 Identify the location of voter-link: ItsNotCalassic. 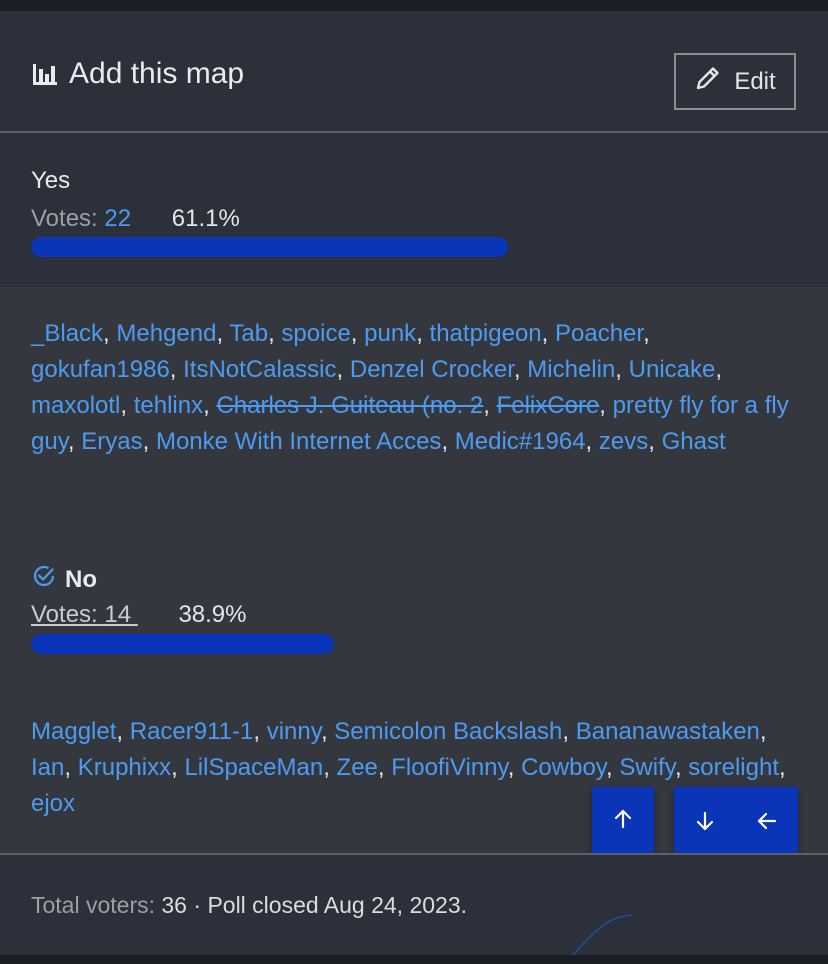
(259, 369).